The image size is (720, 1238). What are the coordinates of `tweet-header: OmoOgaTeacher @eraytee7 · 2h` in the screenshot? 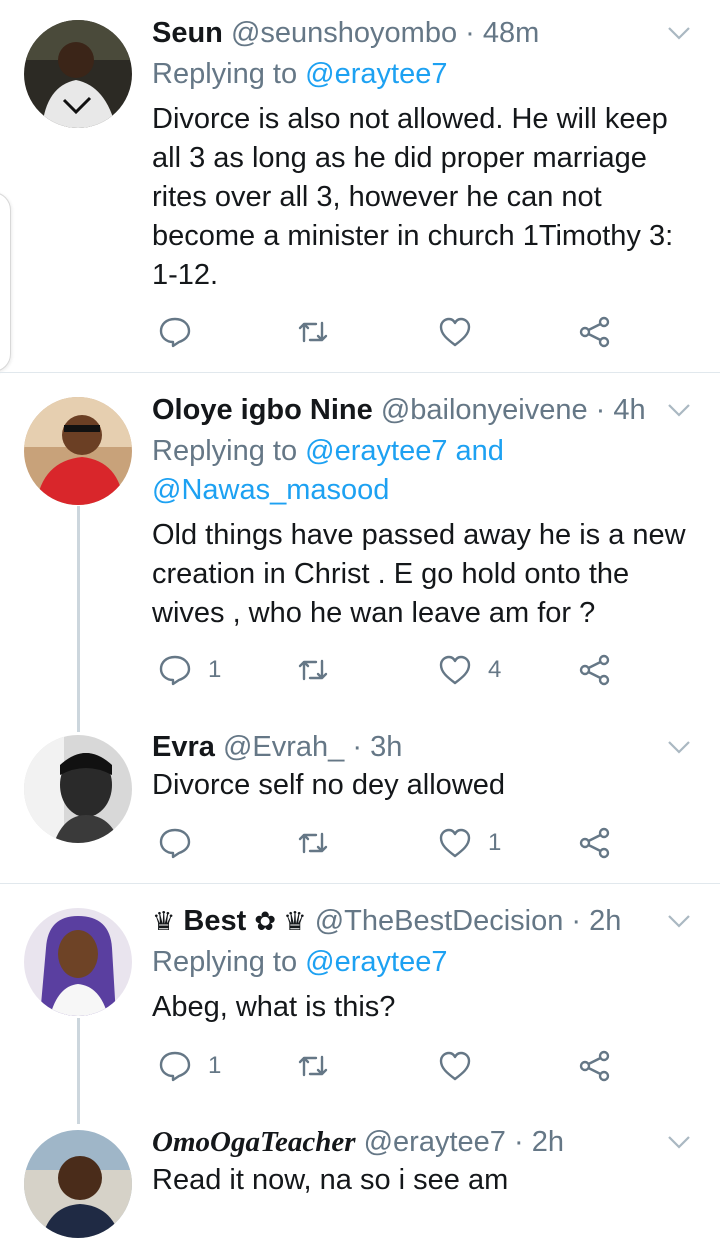 It's located at (406, 1142).